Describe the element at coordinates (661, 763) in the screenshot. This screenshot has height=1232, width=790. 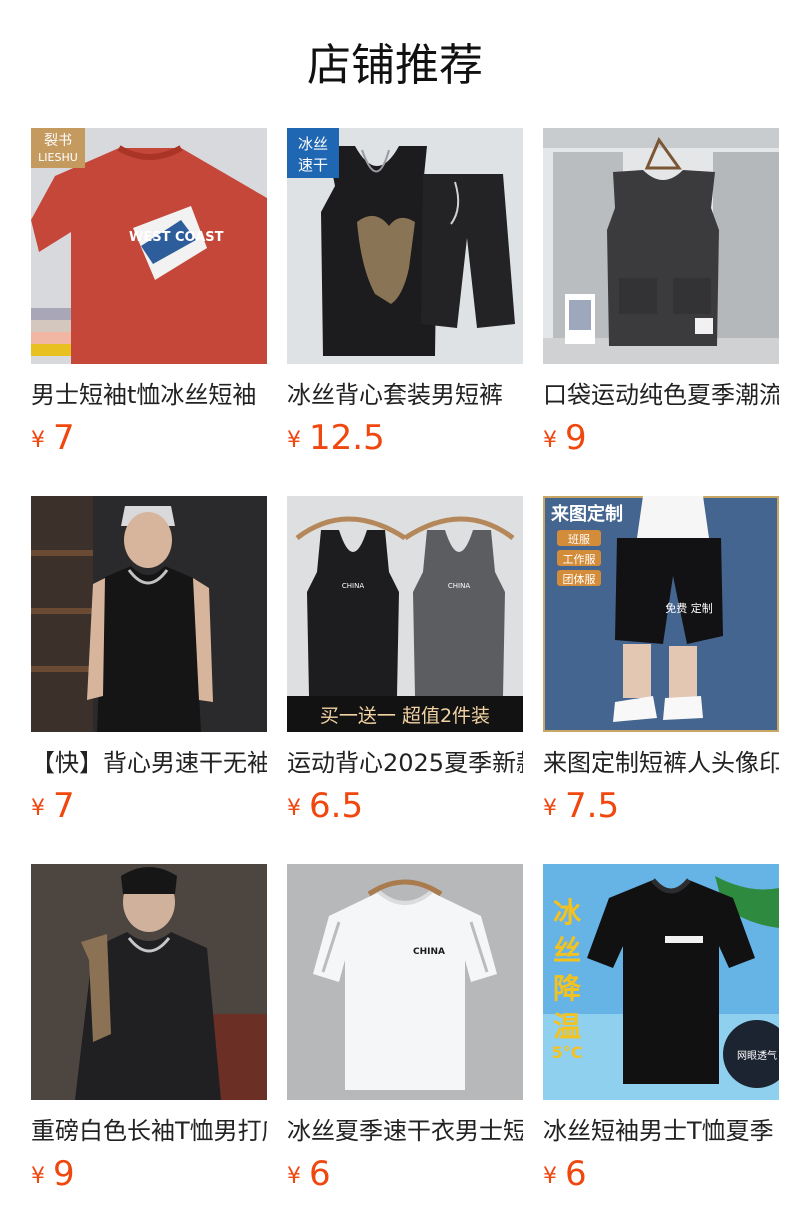
I see `product-name: 来图定制短裤人头像印` at that location.